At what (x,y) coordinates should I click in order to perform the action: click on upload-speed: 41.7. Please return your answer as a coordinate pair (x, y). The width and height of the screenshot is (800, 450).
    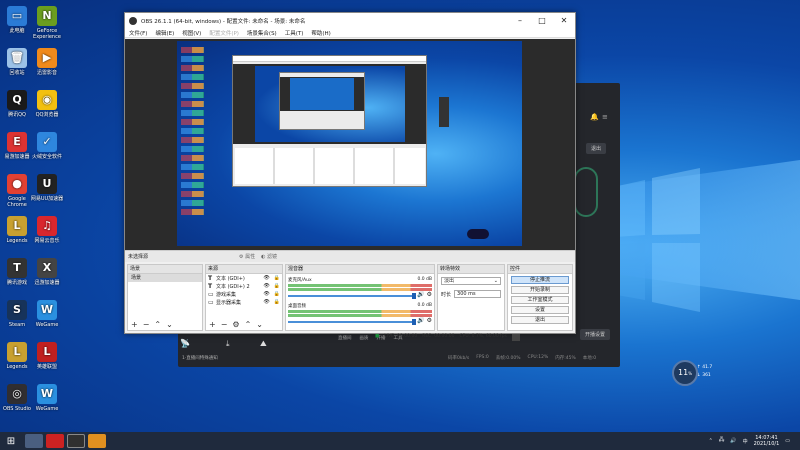
    Looking at the image, I should click on (707, 367).